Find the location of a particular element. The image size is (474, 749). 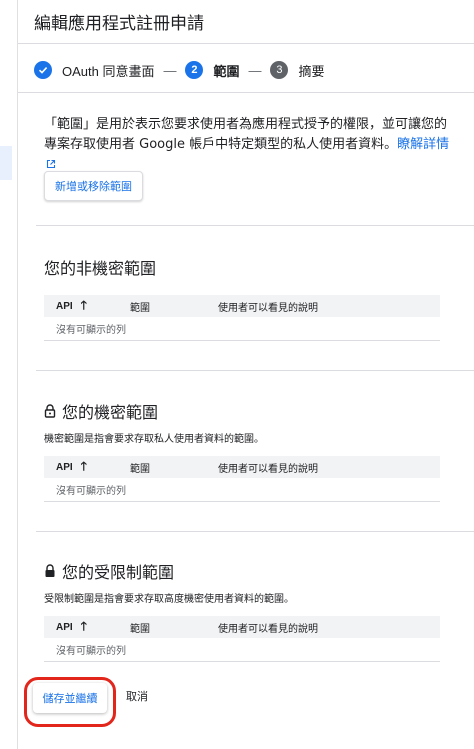

page-title: 編輯應用程式註冊申請 is located at coordinates (119, 24).